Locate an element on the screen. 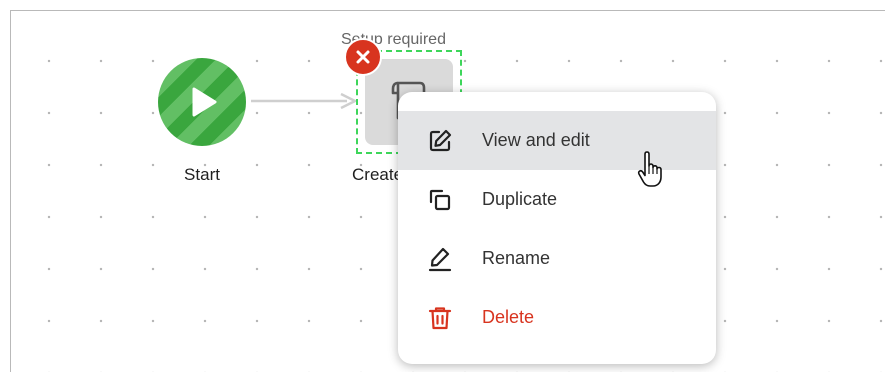 The height and width of the screenshot is (372, 885). menu-item-view-edit: View and edit is located at coordinates (557, 140).